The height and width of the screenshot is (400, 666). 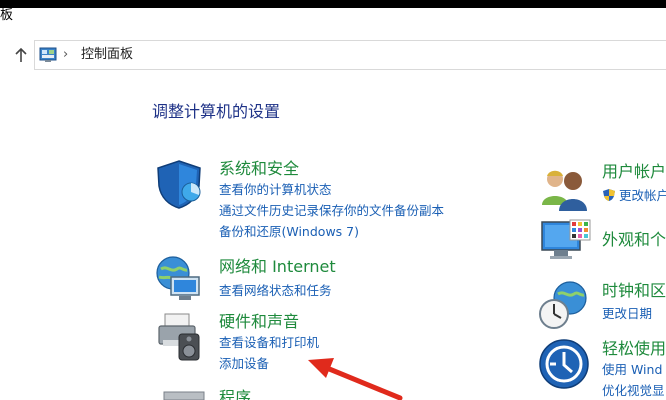 I want to click on breadcrumb-chevron-icon: ›, so click(x=65, y=55).